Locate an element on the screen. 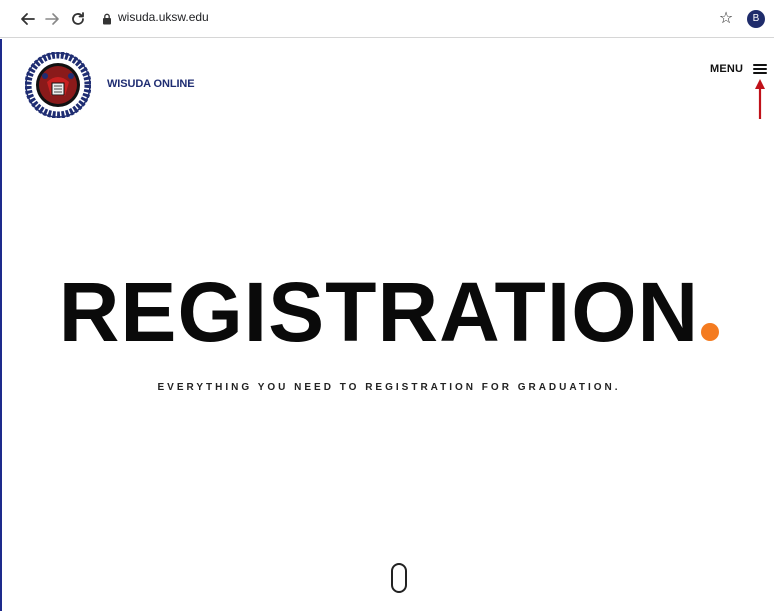  hero-title-text: REGISTRATION is located at coordinates (379, 312).